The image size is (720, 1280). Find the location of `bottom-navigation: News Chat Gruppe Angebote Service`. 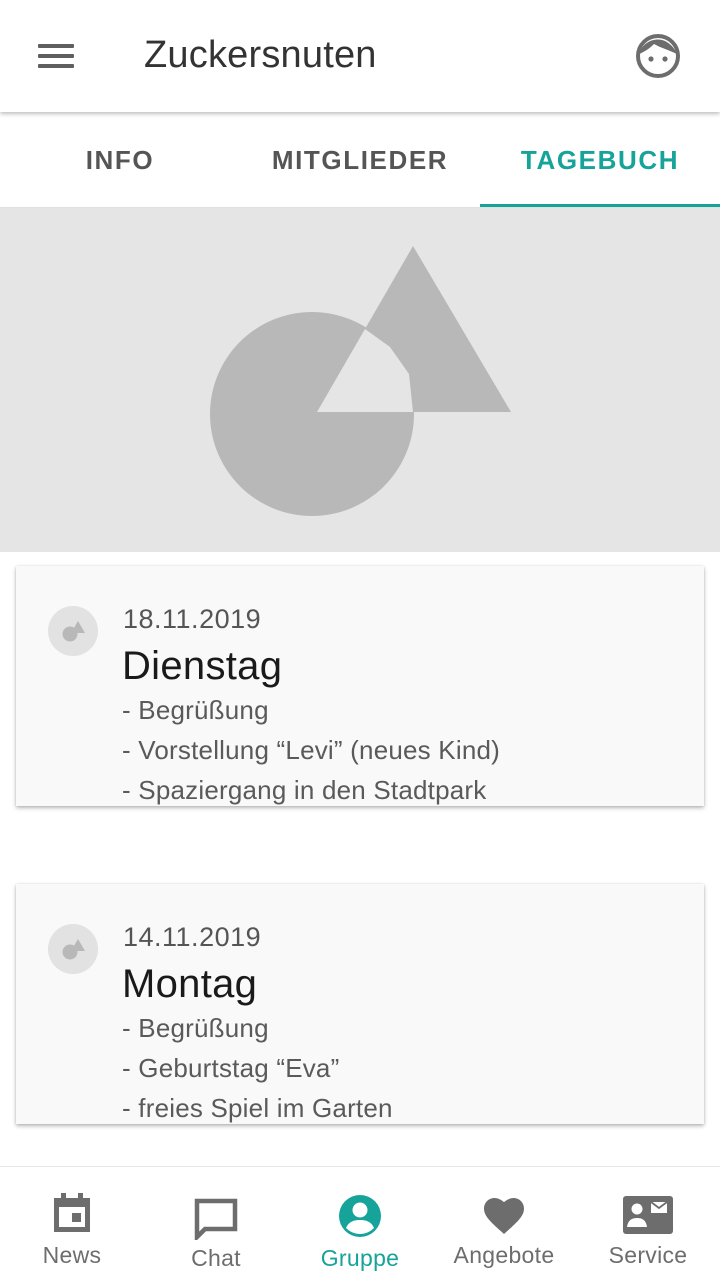

bottom-navigation: News Chat Gruppe Angebote Service is located at coordinates (360, 1223).